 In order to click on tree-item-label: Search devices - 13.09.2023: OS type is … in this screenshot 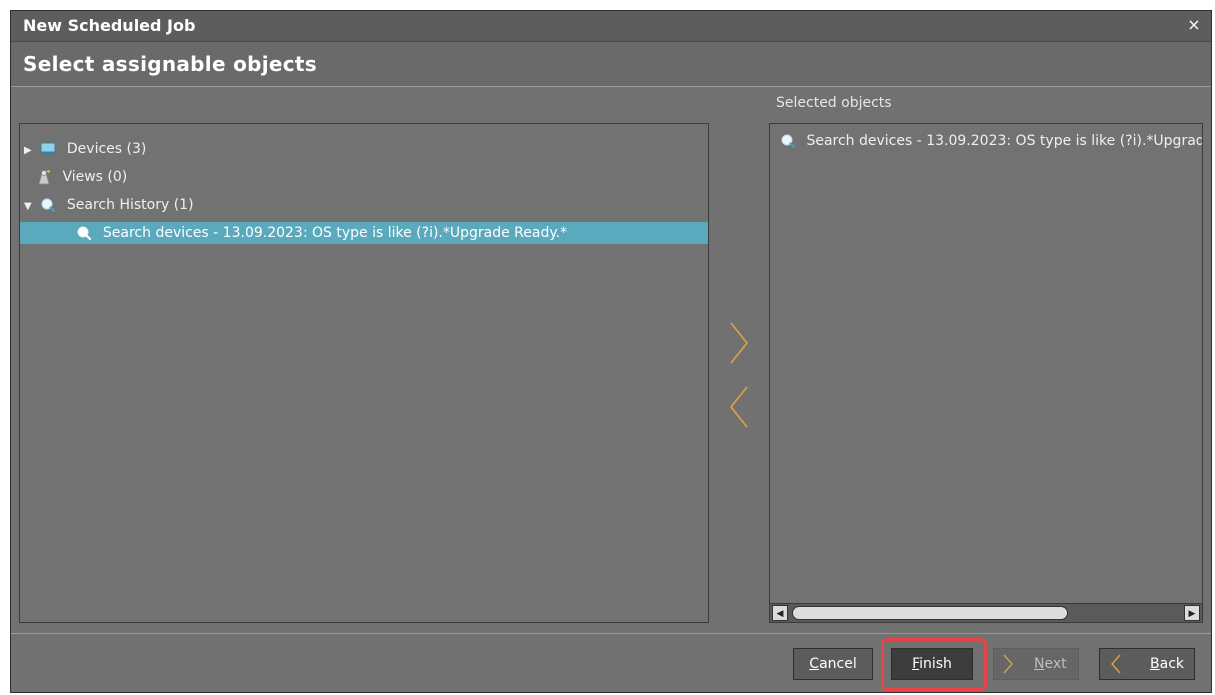, I will do `click(335, 233)`.